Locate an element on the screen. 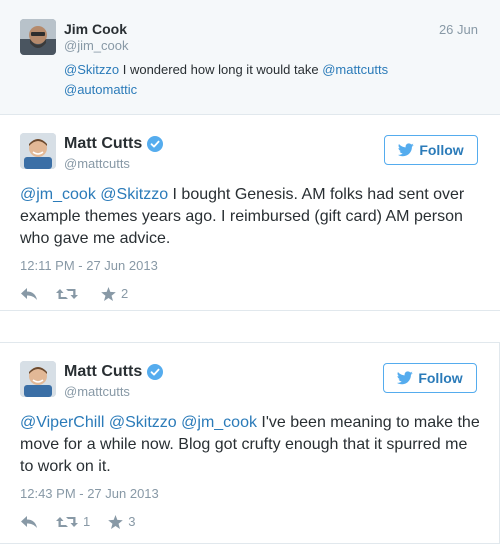 Image resolution: width=500 pixels, height=544 pixels. mention-link: @ViperChill is located at coordinates (62, 422).